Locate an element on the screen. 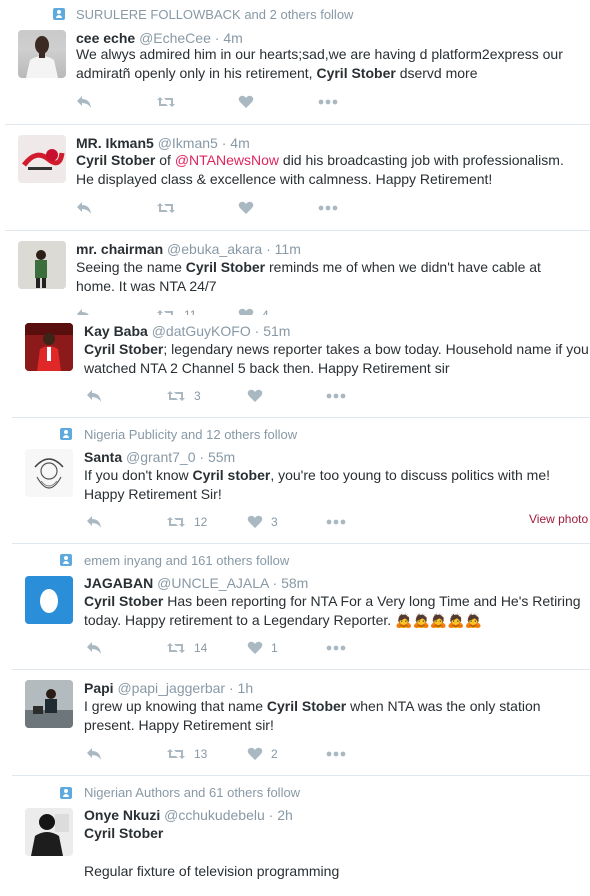  reply-icon is located at coordinates (84, 311).